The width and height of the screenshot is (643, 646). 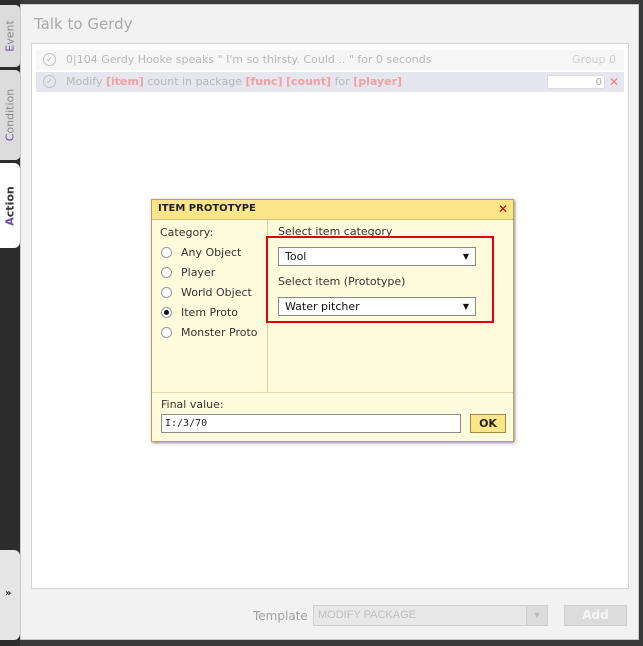 I want to click on side-tab-strip: Event Condition Action », so click(x=10, y=323).